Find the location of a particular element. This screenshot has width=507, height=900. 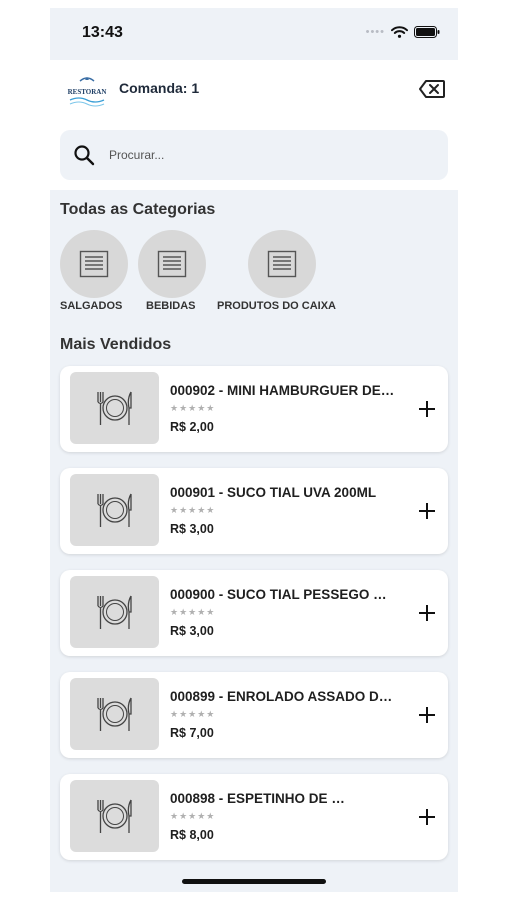

categories-title: Todas as Categorias is located at coordinates (138, 209).